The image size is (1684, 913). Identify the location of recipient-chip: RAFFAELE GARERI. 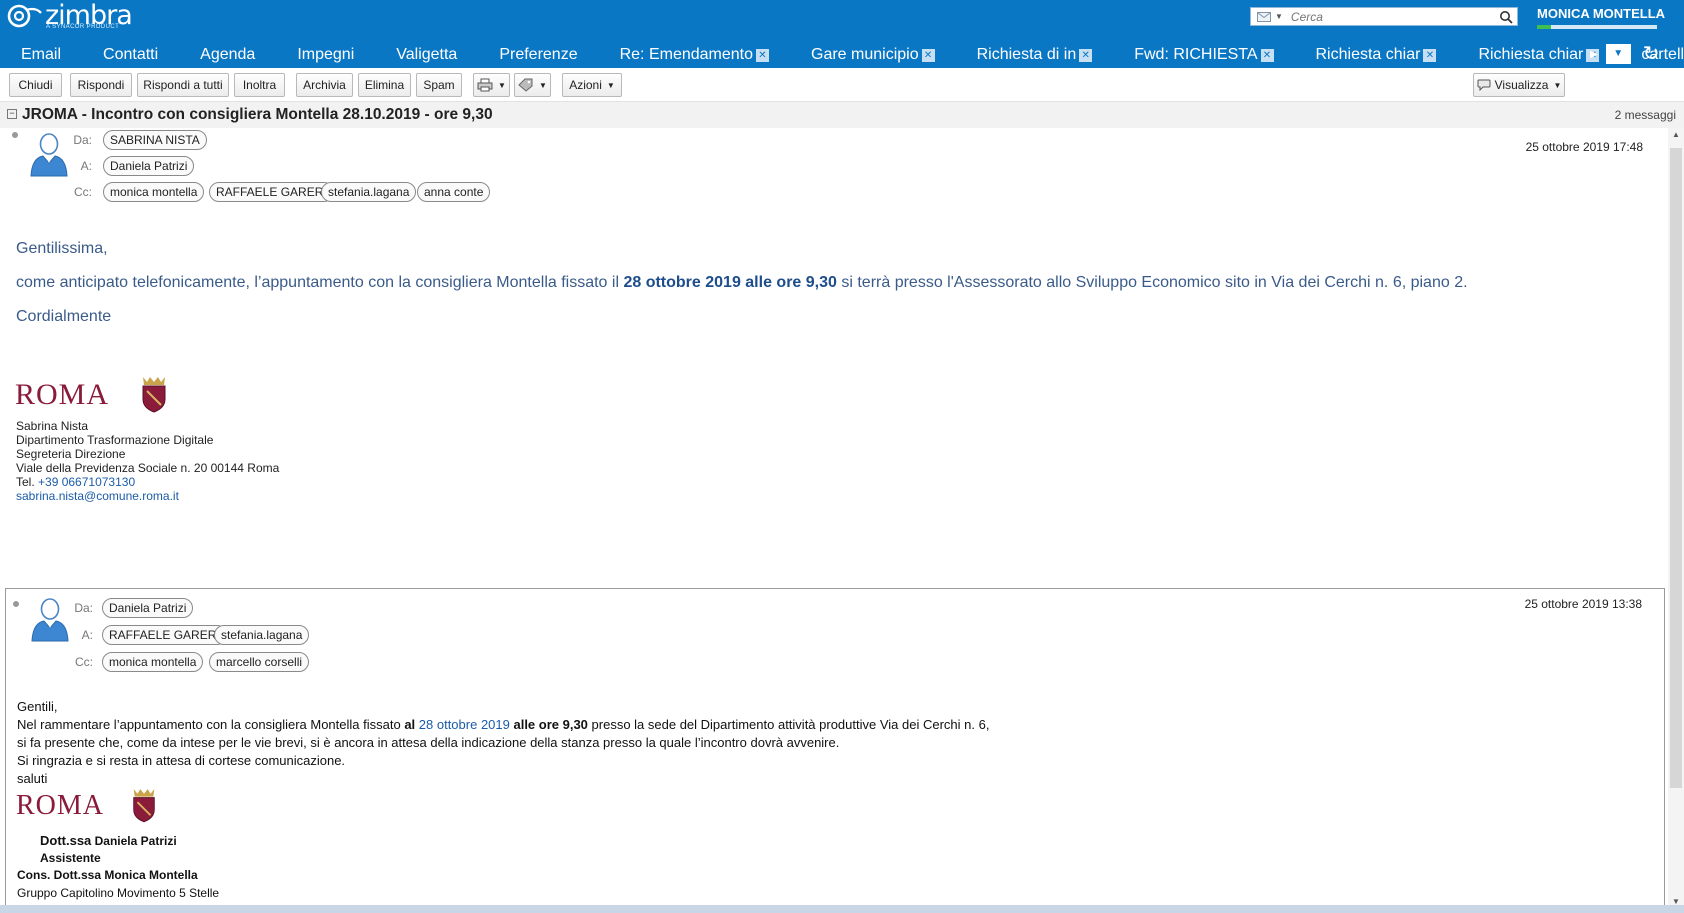
(164, 635).